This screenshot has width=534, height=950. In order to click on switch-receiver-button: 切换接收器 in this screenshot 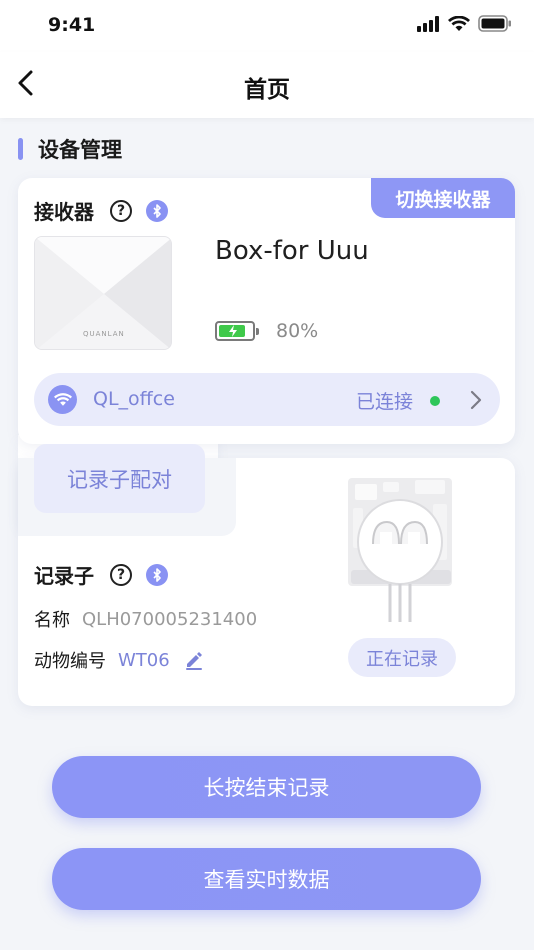, I will do `click(443, 198)`.